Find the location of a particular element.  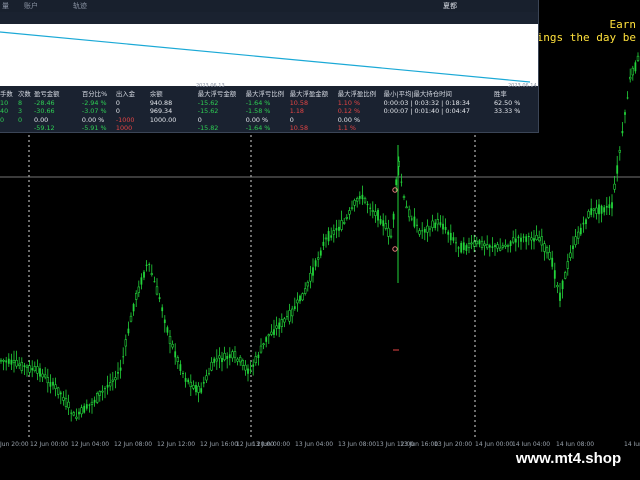

x-axis-label: 13 Jun 08:00 is located at coordinates (357, 444).